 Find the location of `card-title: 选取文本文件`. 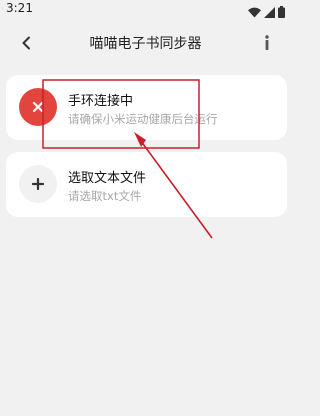

card-title: 选取文本文件 is located at coordinates (107, 178).